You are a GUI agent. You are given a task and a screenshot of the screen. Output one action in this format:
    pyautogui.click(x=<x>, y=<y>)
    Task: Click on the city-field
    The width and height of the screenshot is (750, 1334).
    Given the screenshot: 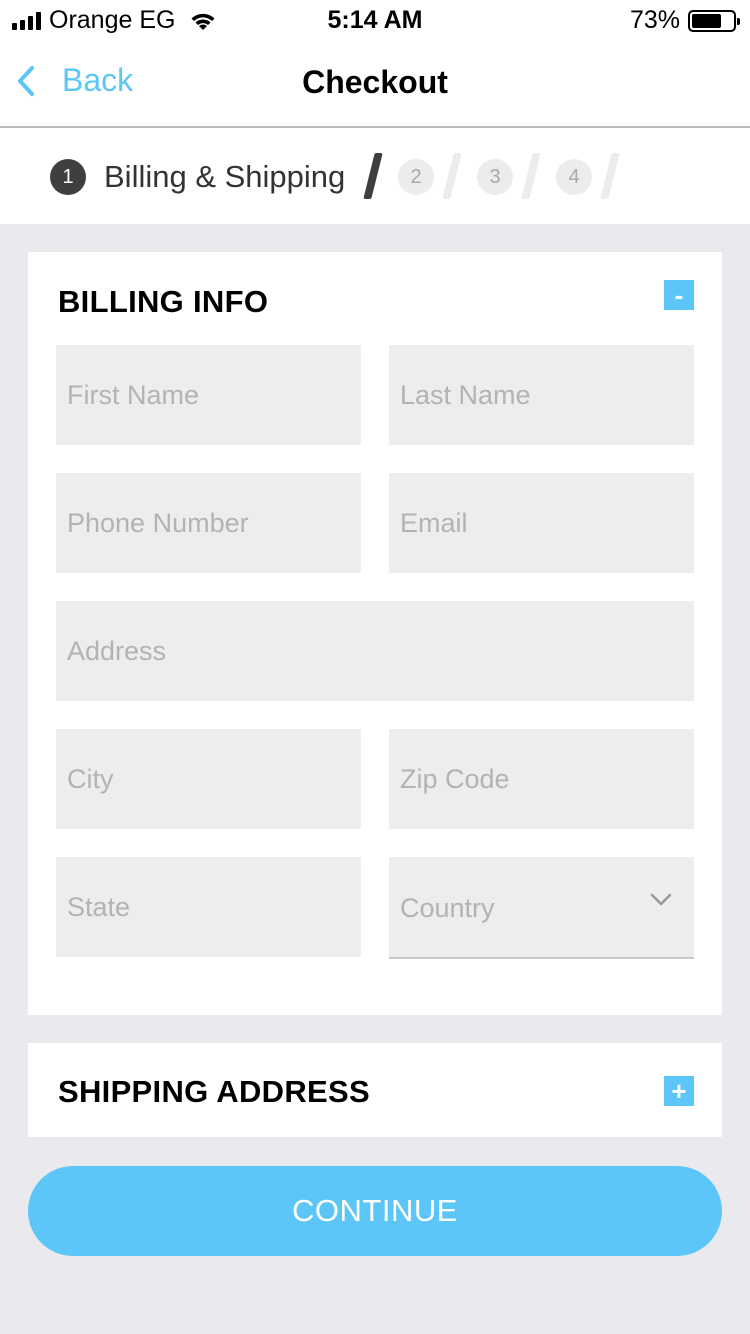 What is the action you would take?
    pyautogui.click(x=208, y=779)
    